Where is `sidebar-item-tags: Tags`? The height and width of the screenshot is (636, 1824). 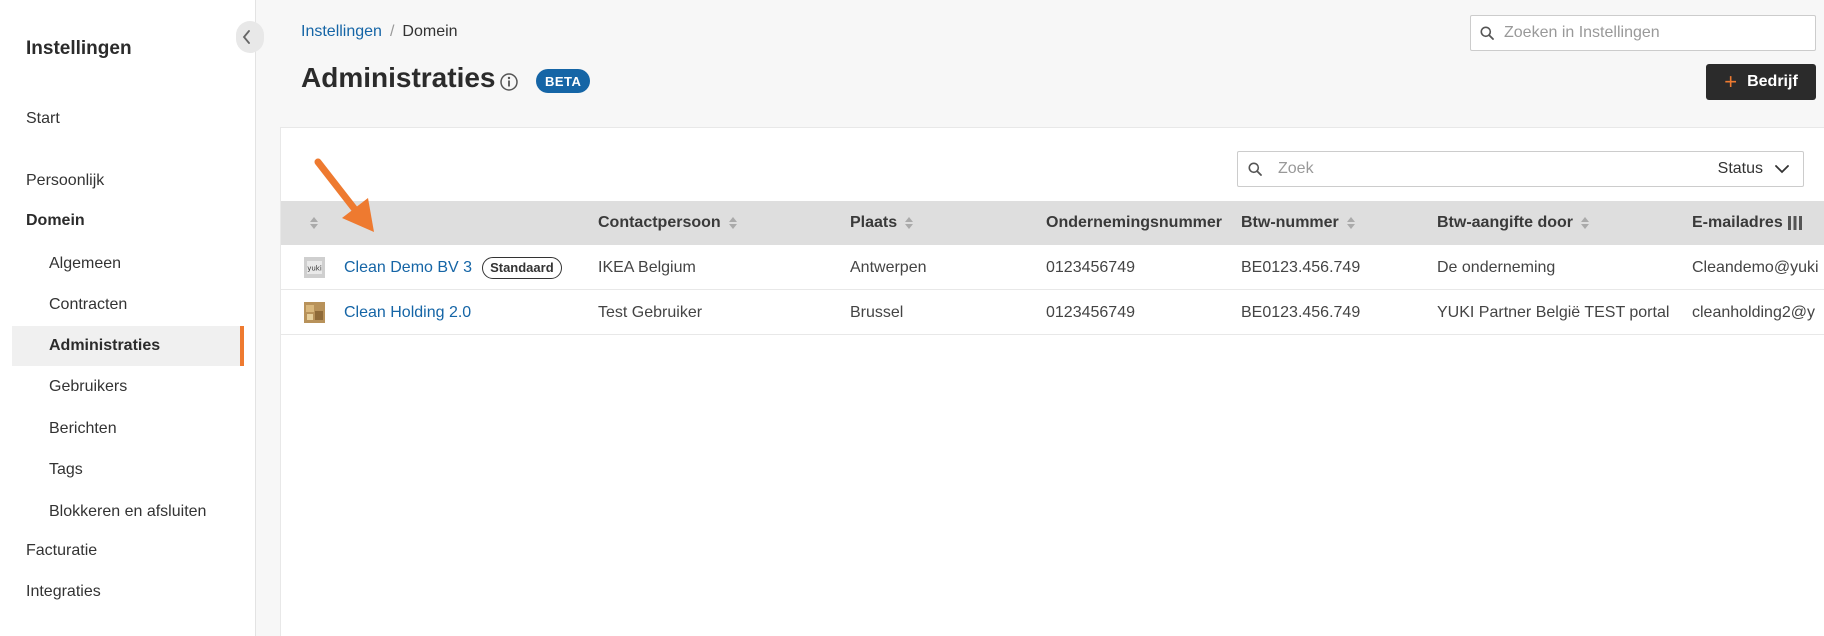 sidebar-item-tags: Tags is located at coordinates (128, 470).